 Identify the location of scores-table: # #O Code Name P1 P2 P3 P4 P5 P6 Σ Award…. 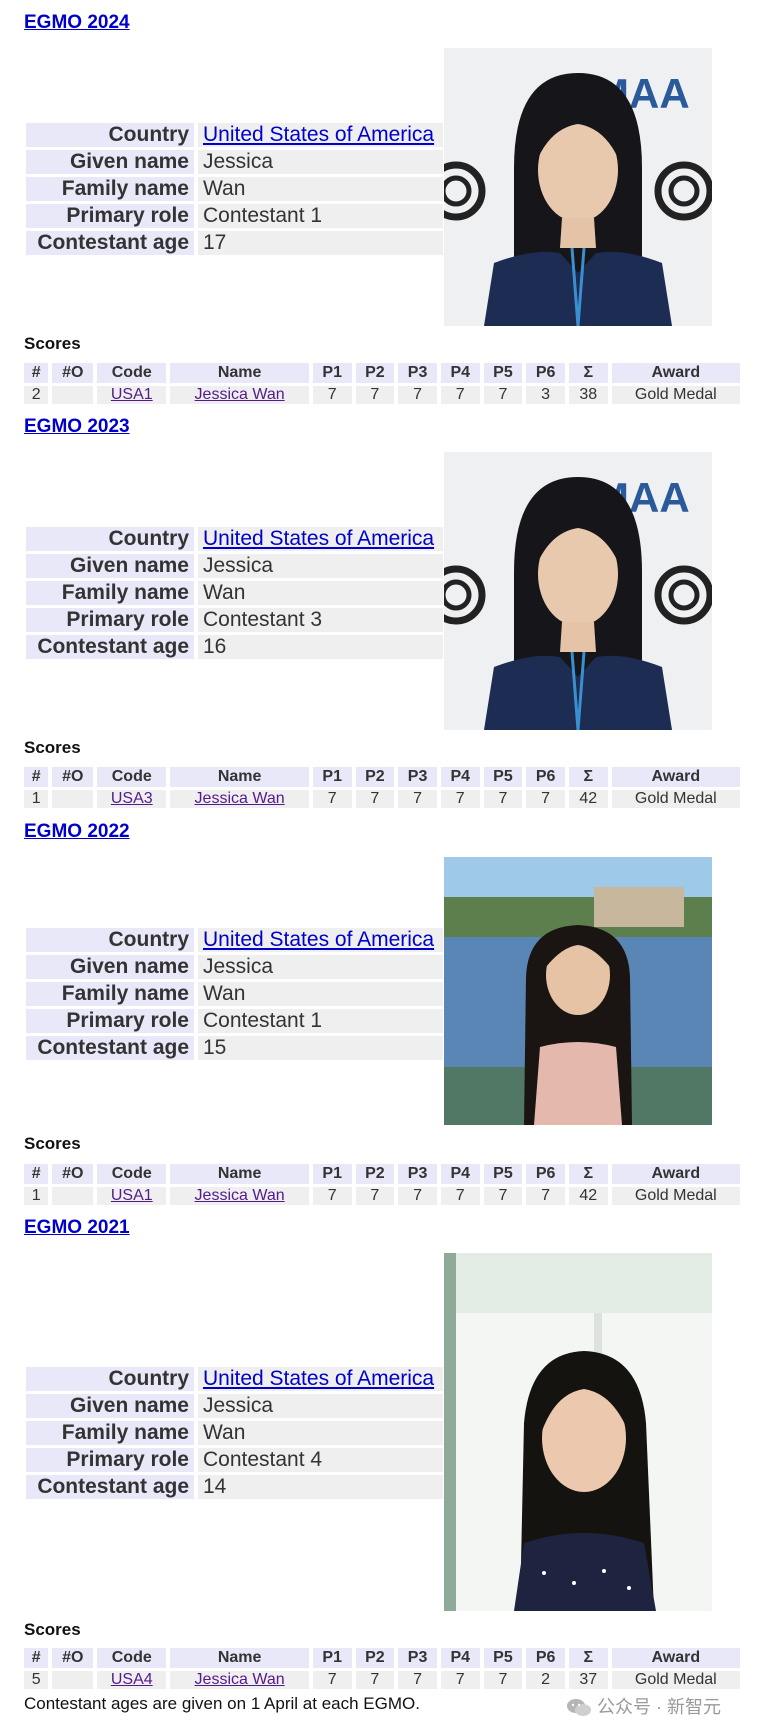
(382, 383).